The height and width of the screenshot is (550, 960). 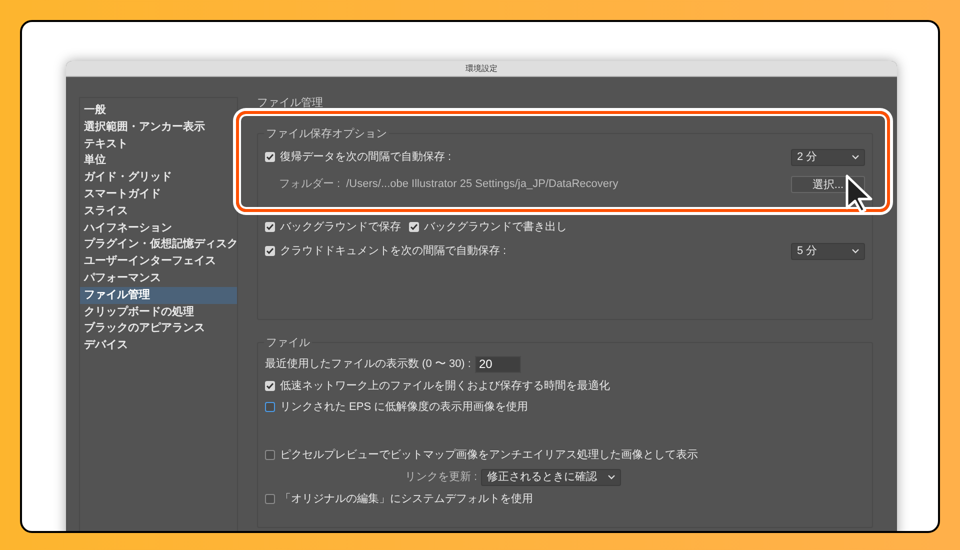 What do you see at coordinates (366, 157) in the screenshot?
I see `checkbox-label: 復帰データを次の間隔で自動保存 :` at bounding box center [366, 157].